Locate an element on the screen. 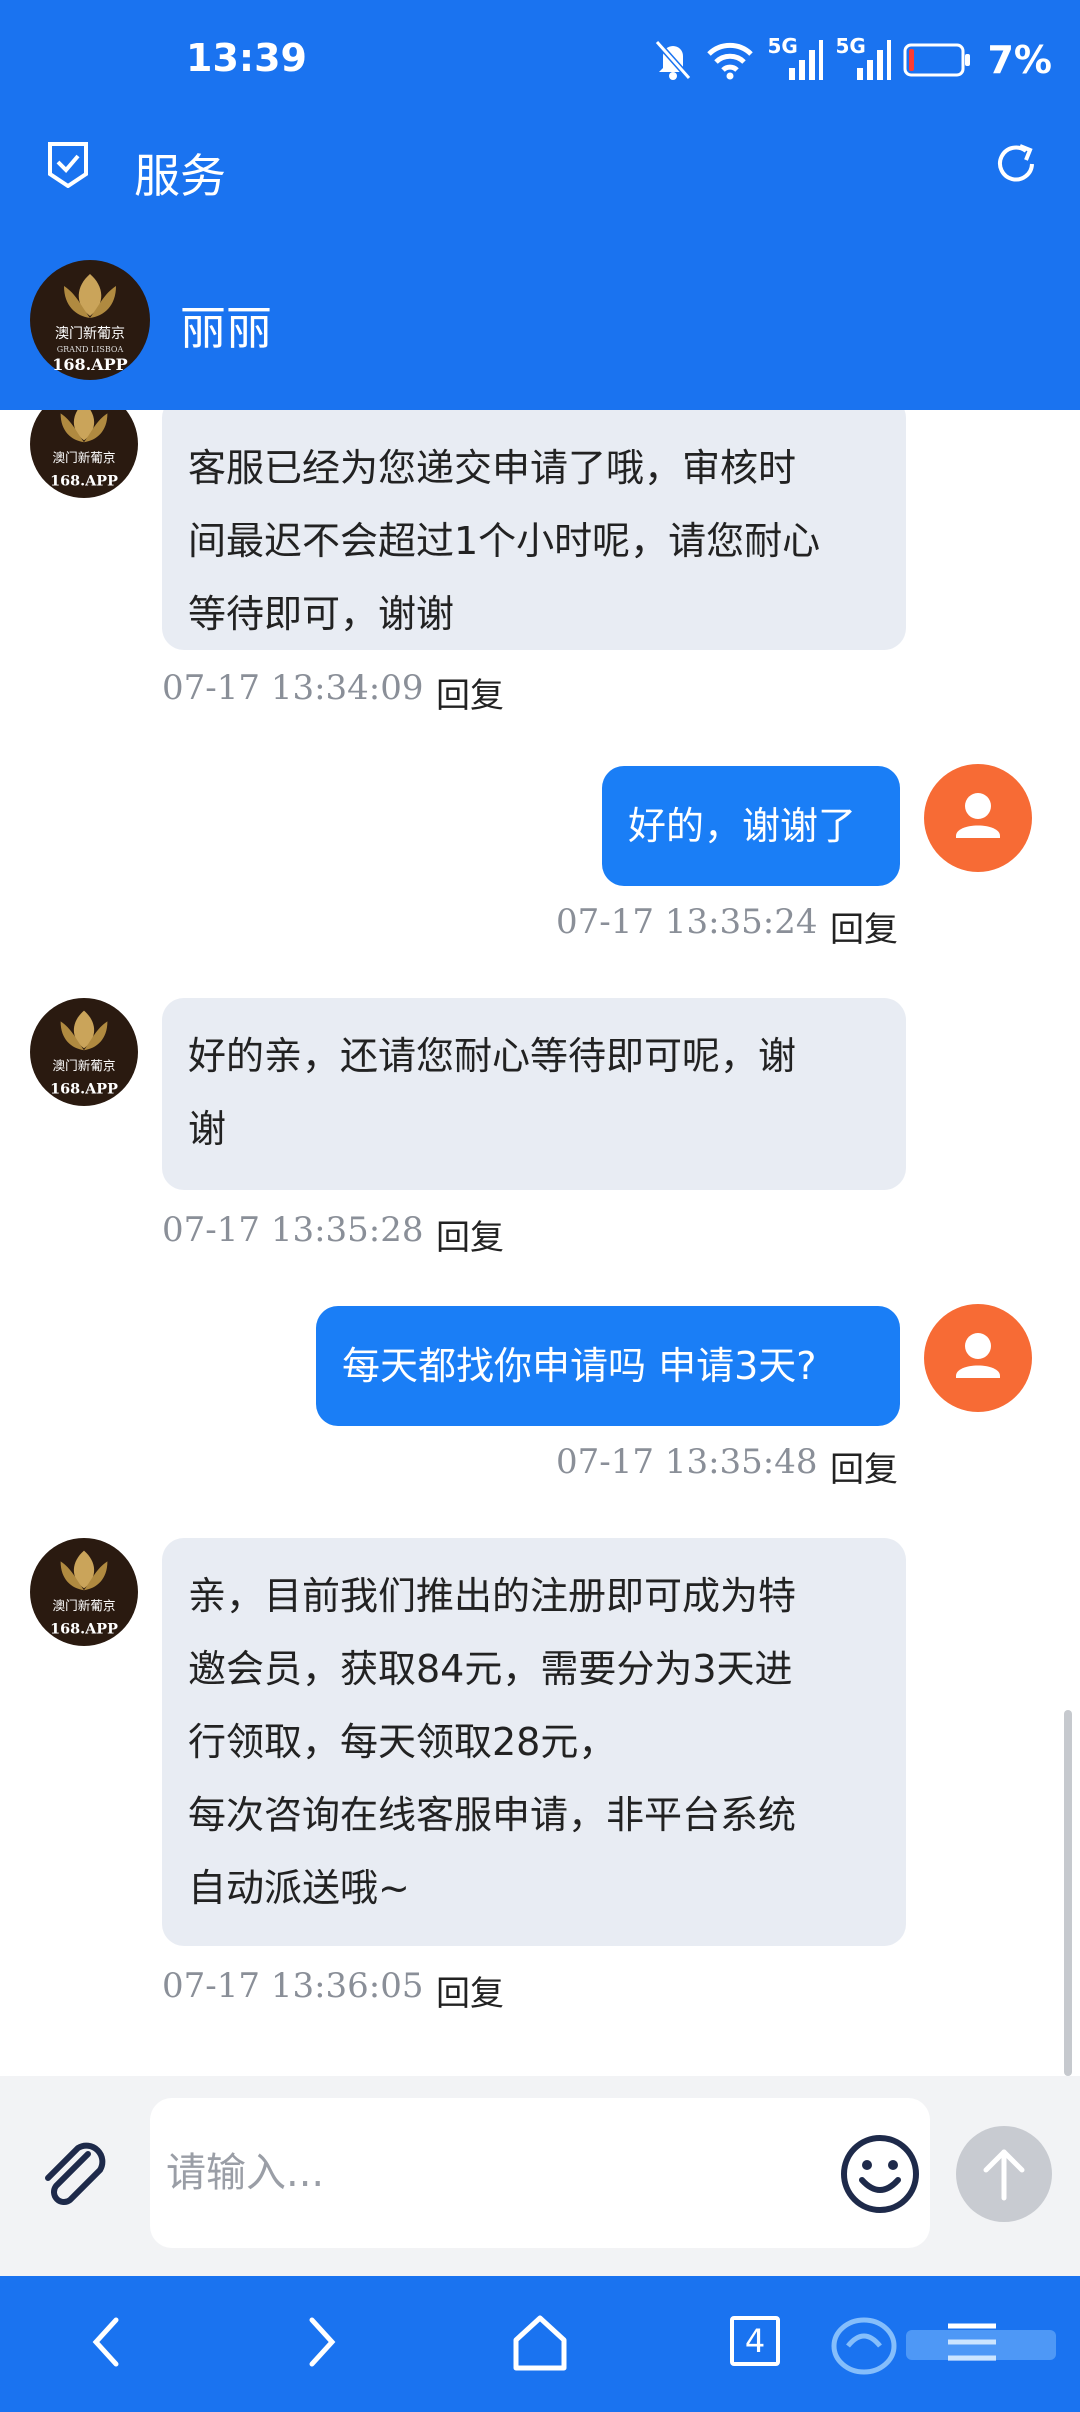  message-line: 等待即可，谢谢 is located at coordinates (321, 614).